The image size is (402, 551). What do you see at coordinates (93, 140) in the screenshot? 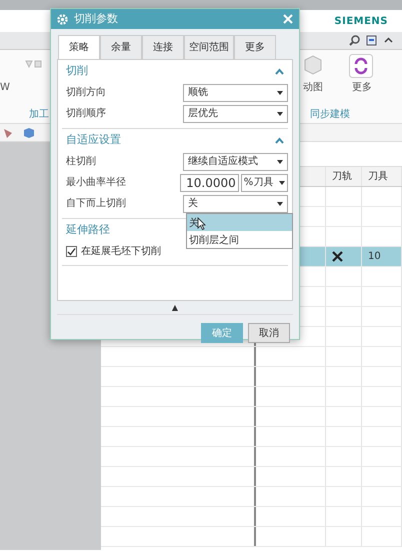
I see `section-title: 自适应设置` at bounding box center [93, 140].